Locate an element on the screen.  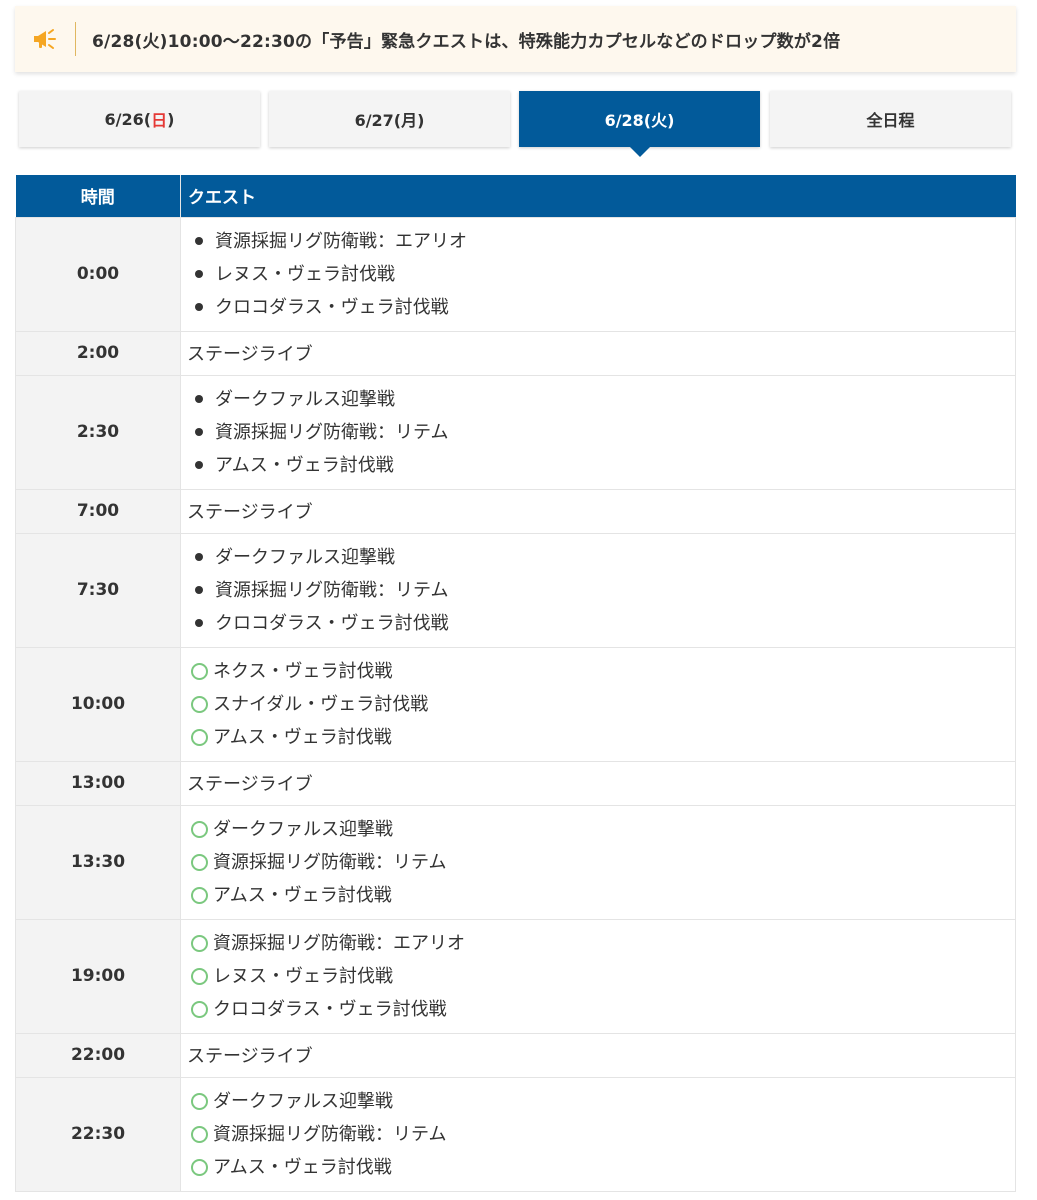
quest-cell: ダークファルス迎撃戦資源採掘リグ防衛戦：リテム アムス・ヴェラ討伐戦 is located at coordinates (598, 1134).